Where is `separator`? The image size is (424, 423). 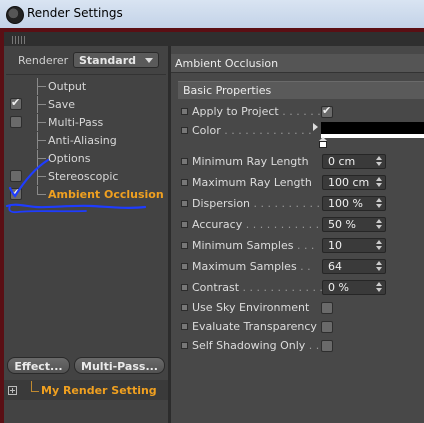 separator is located at coordinates (86, 74).